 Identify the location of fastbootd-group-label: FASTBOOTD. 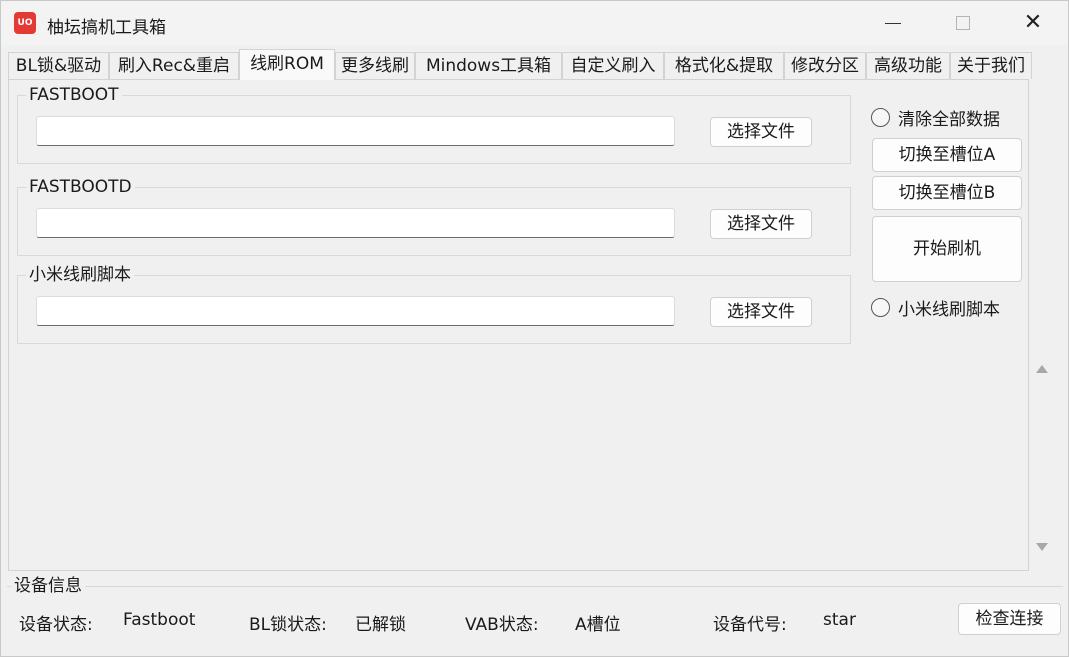
(80, 187).